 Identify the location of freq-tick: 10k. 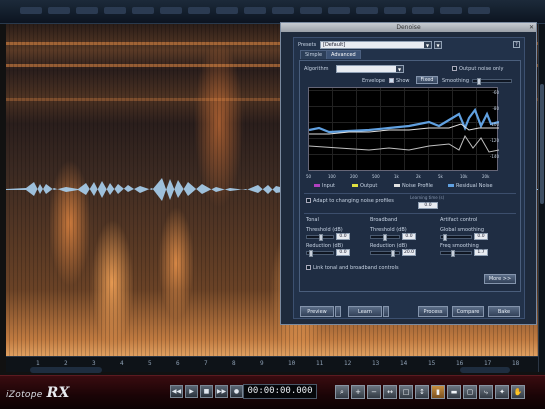
(464, 176).